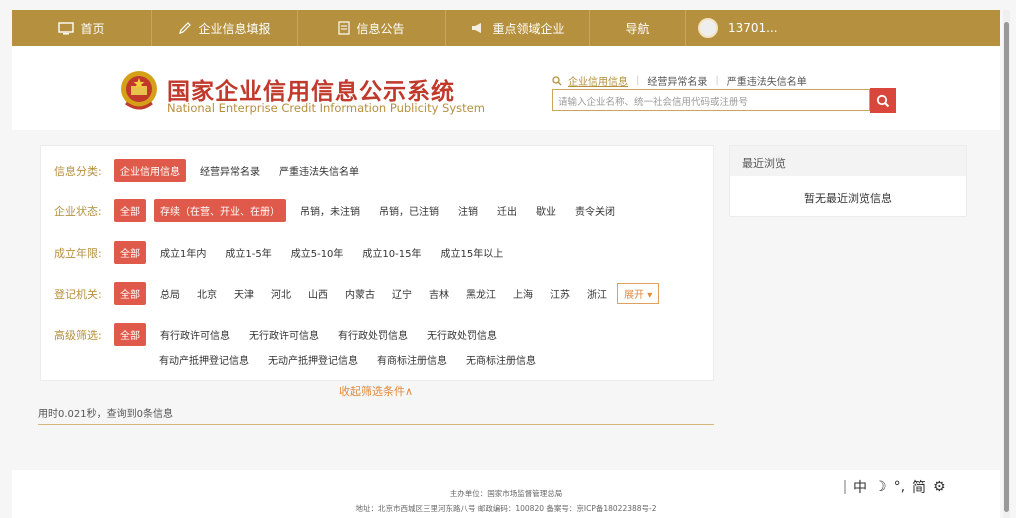 This screenshot has width=1016, height=518. I want to click on nav-home: 首页, so click(82, 28).